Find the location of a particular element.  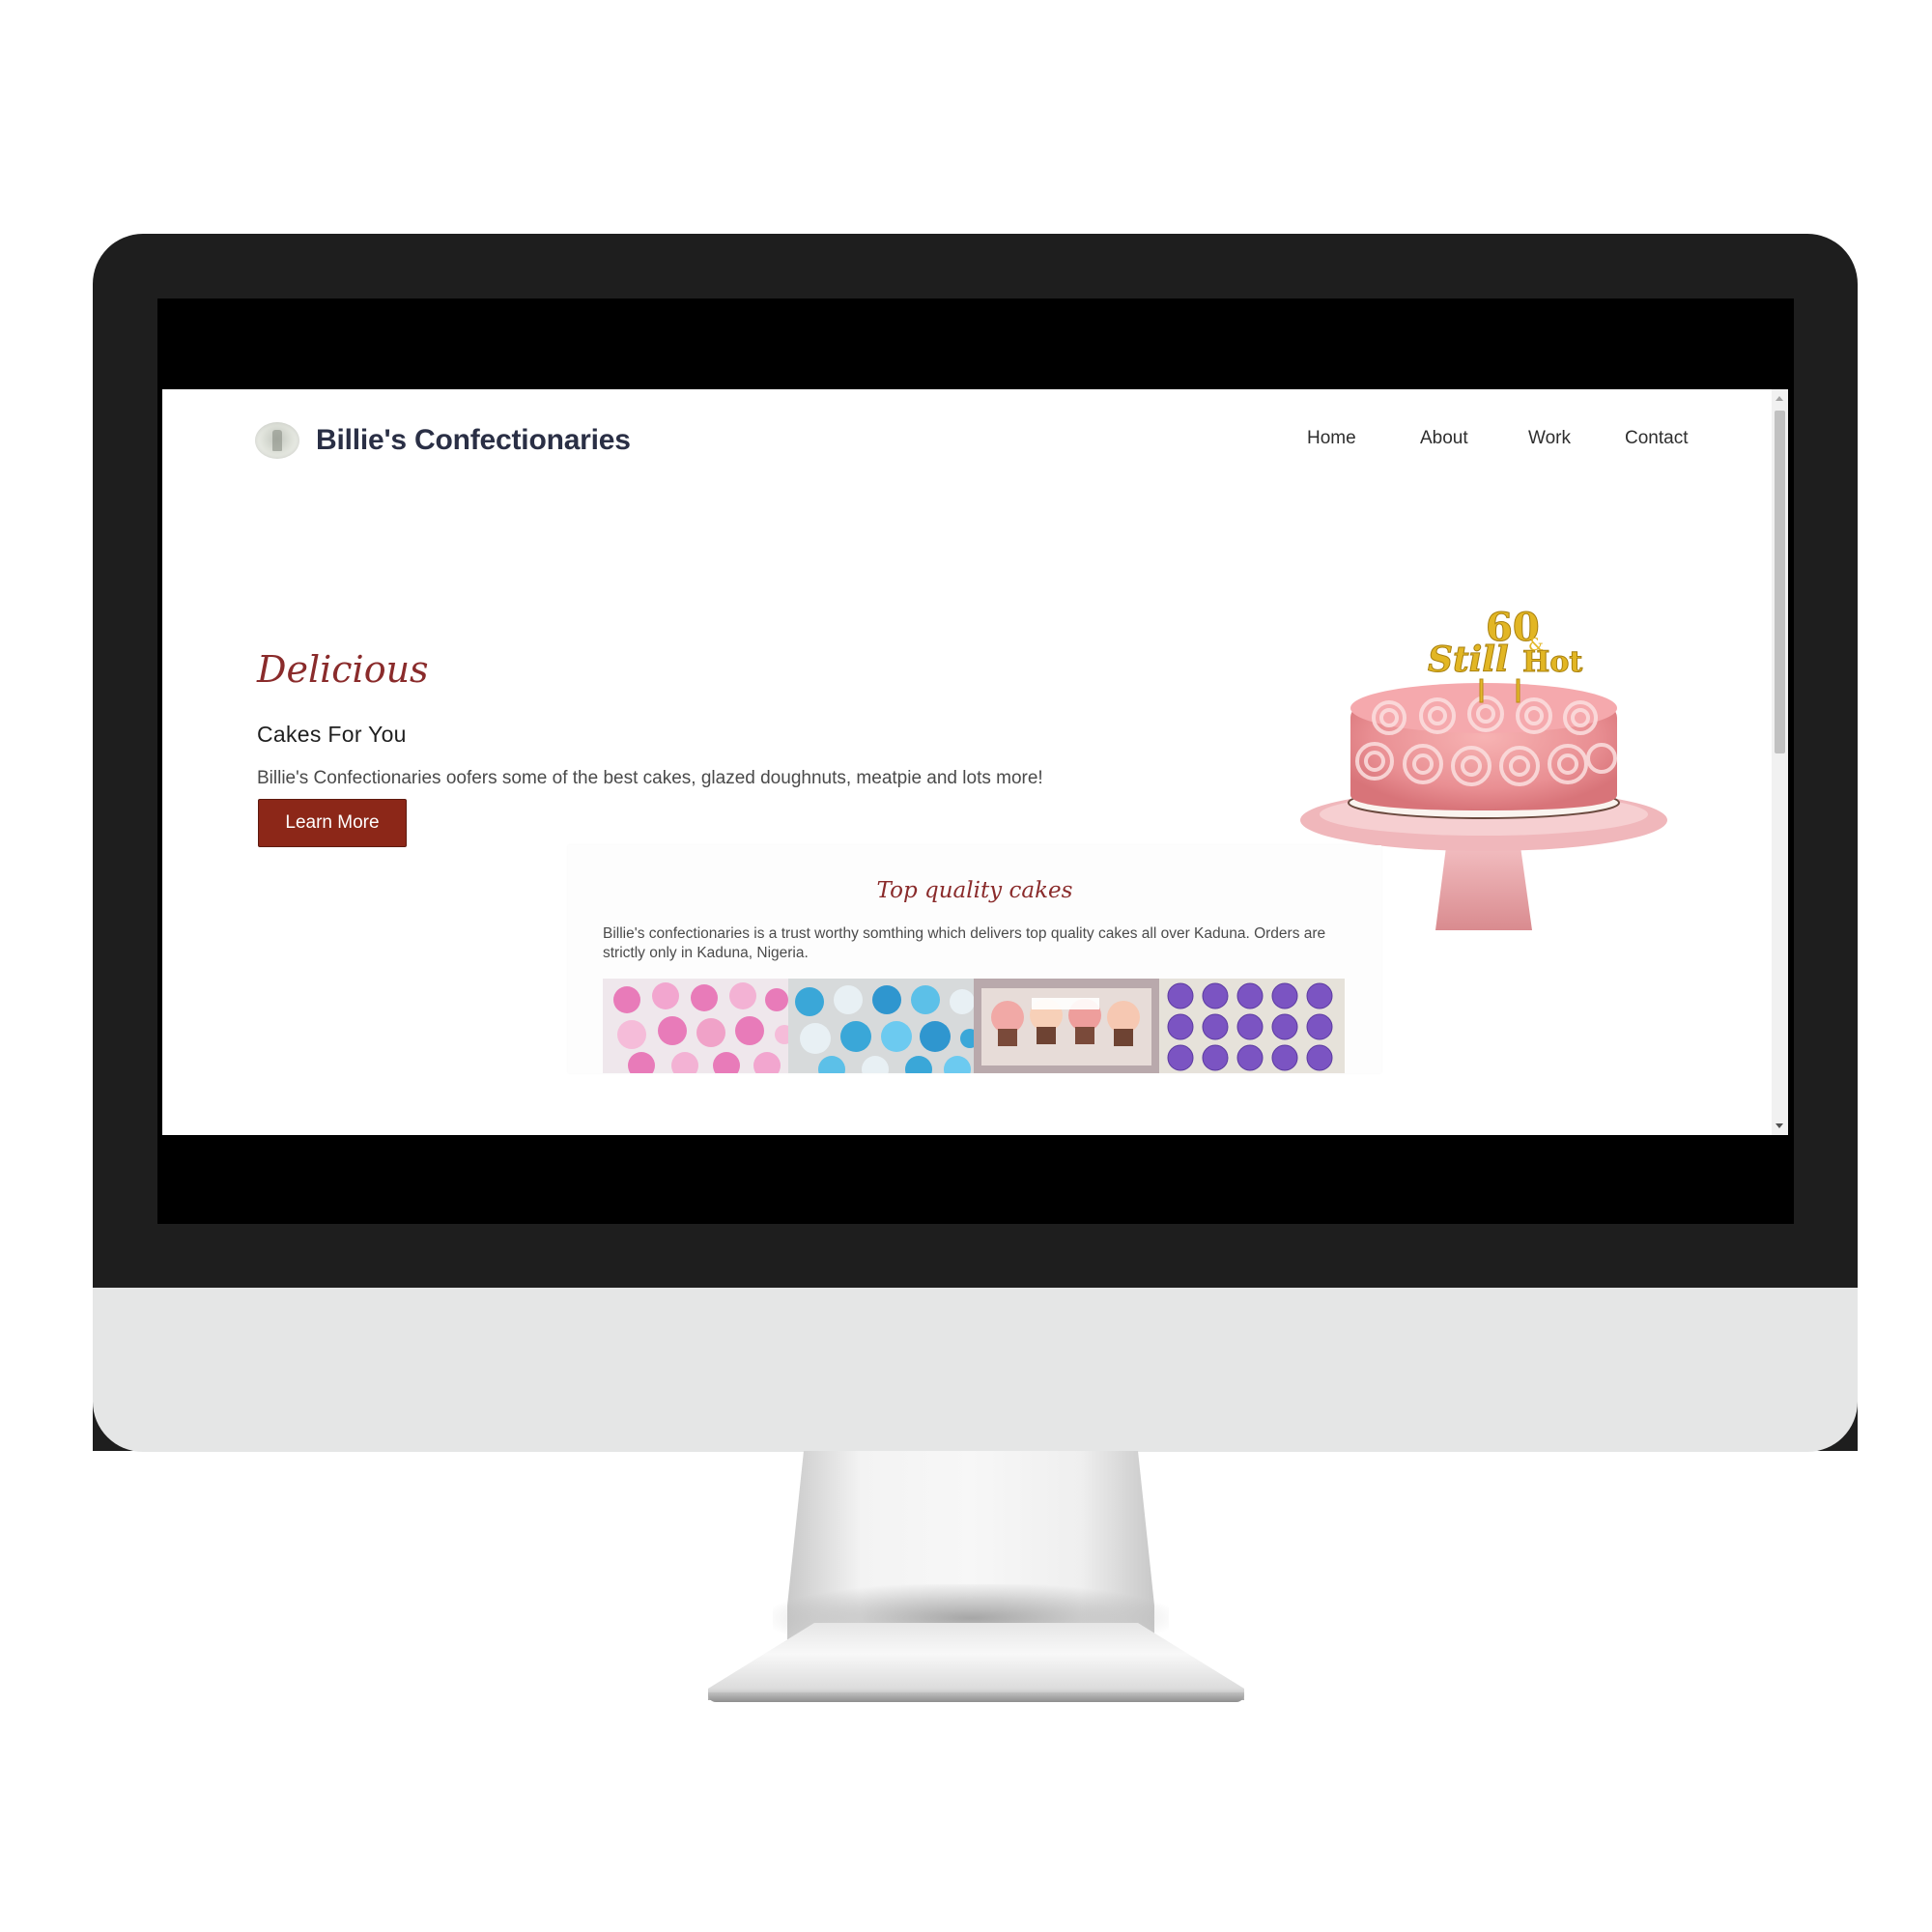

learn-more-button: Learn More is located at coordinates (332, 823).